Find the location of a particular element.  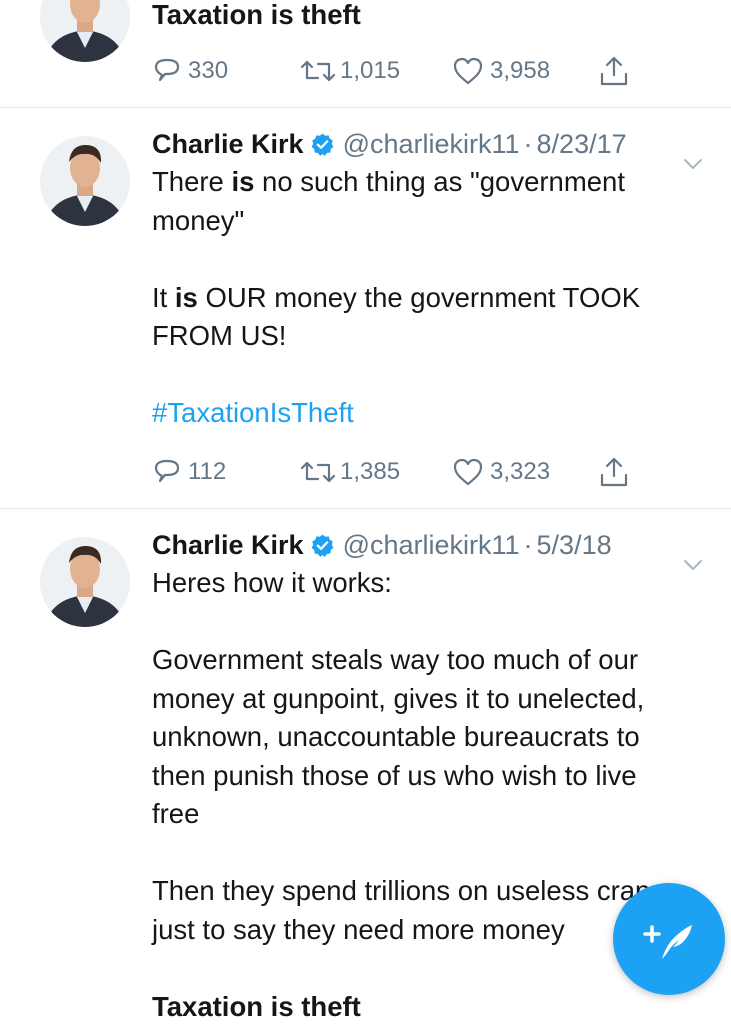

reply-button: 112 is located at coordinates (189, 472).